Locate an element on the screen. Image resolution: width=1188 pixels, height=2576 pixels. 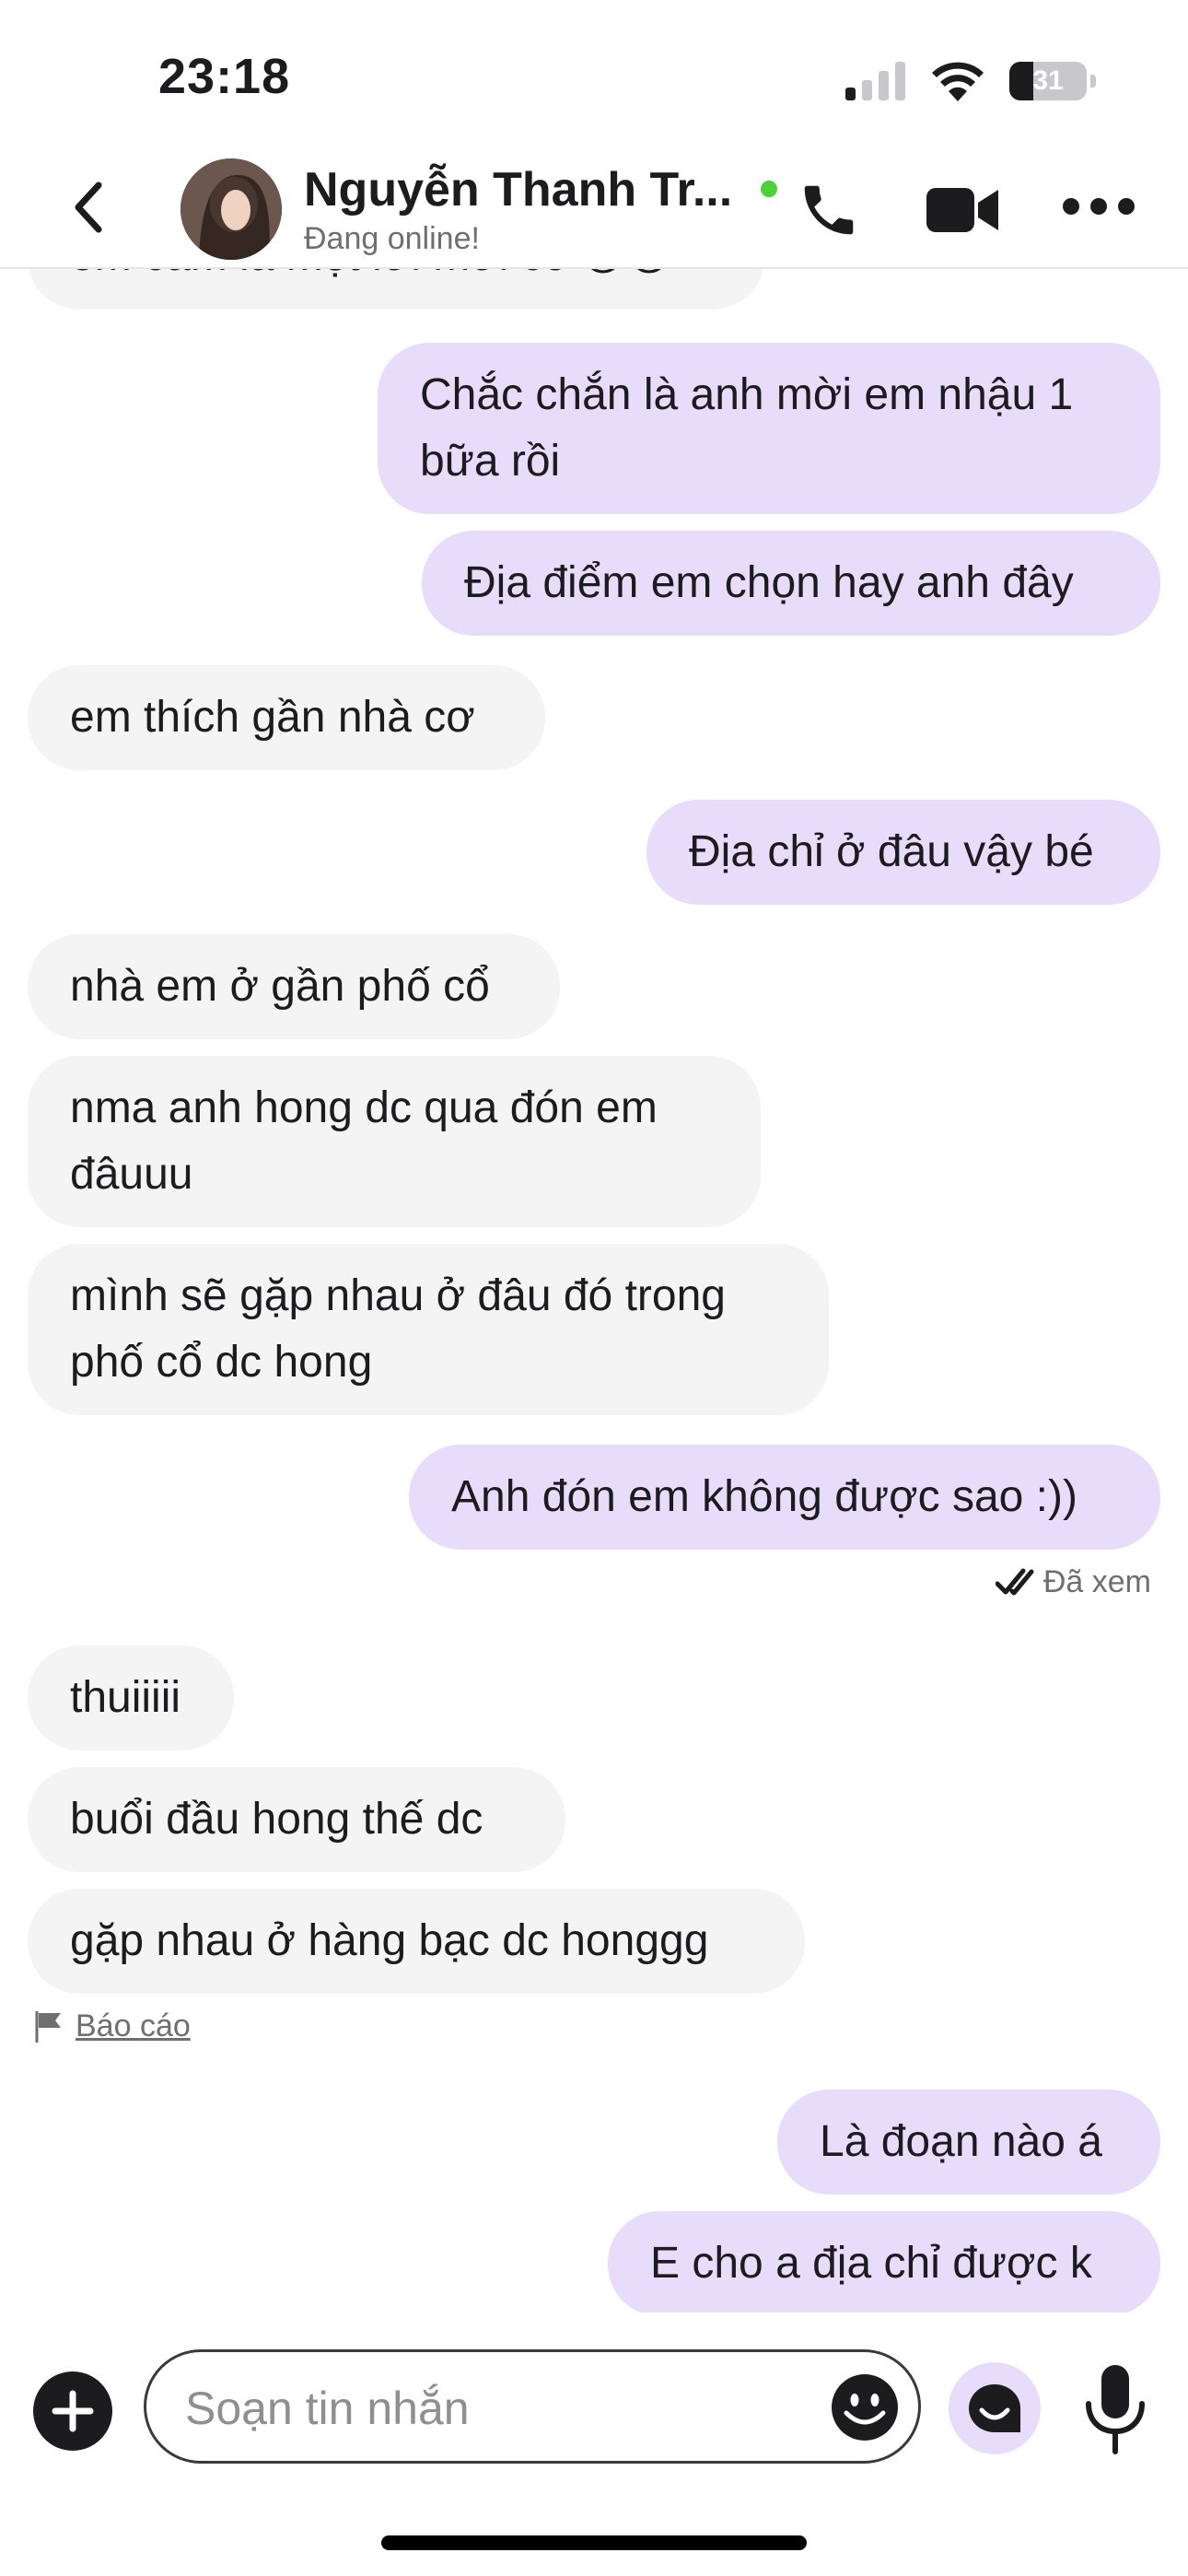
home-indicator is located at coordinates (594, 2542).